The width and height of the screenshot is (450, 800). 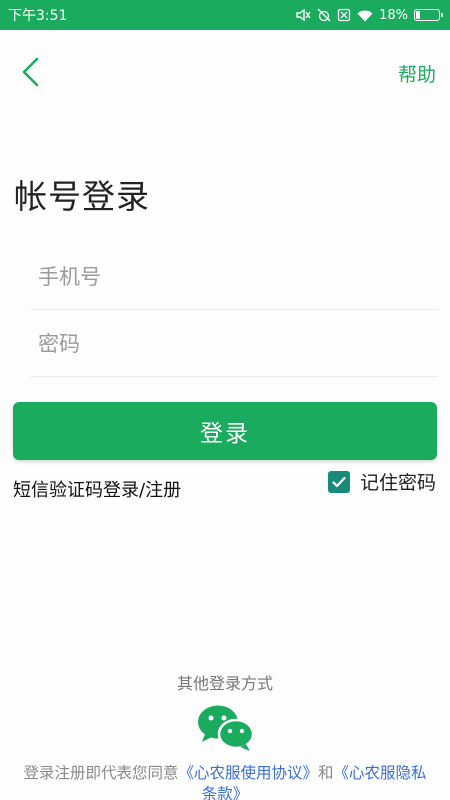 What do you see at coordinates (417, 73) in the screenshot?
I see `help-link: 帮助` at bounding box center [417, 73].